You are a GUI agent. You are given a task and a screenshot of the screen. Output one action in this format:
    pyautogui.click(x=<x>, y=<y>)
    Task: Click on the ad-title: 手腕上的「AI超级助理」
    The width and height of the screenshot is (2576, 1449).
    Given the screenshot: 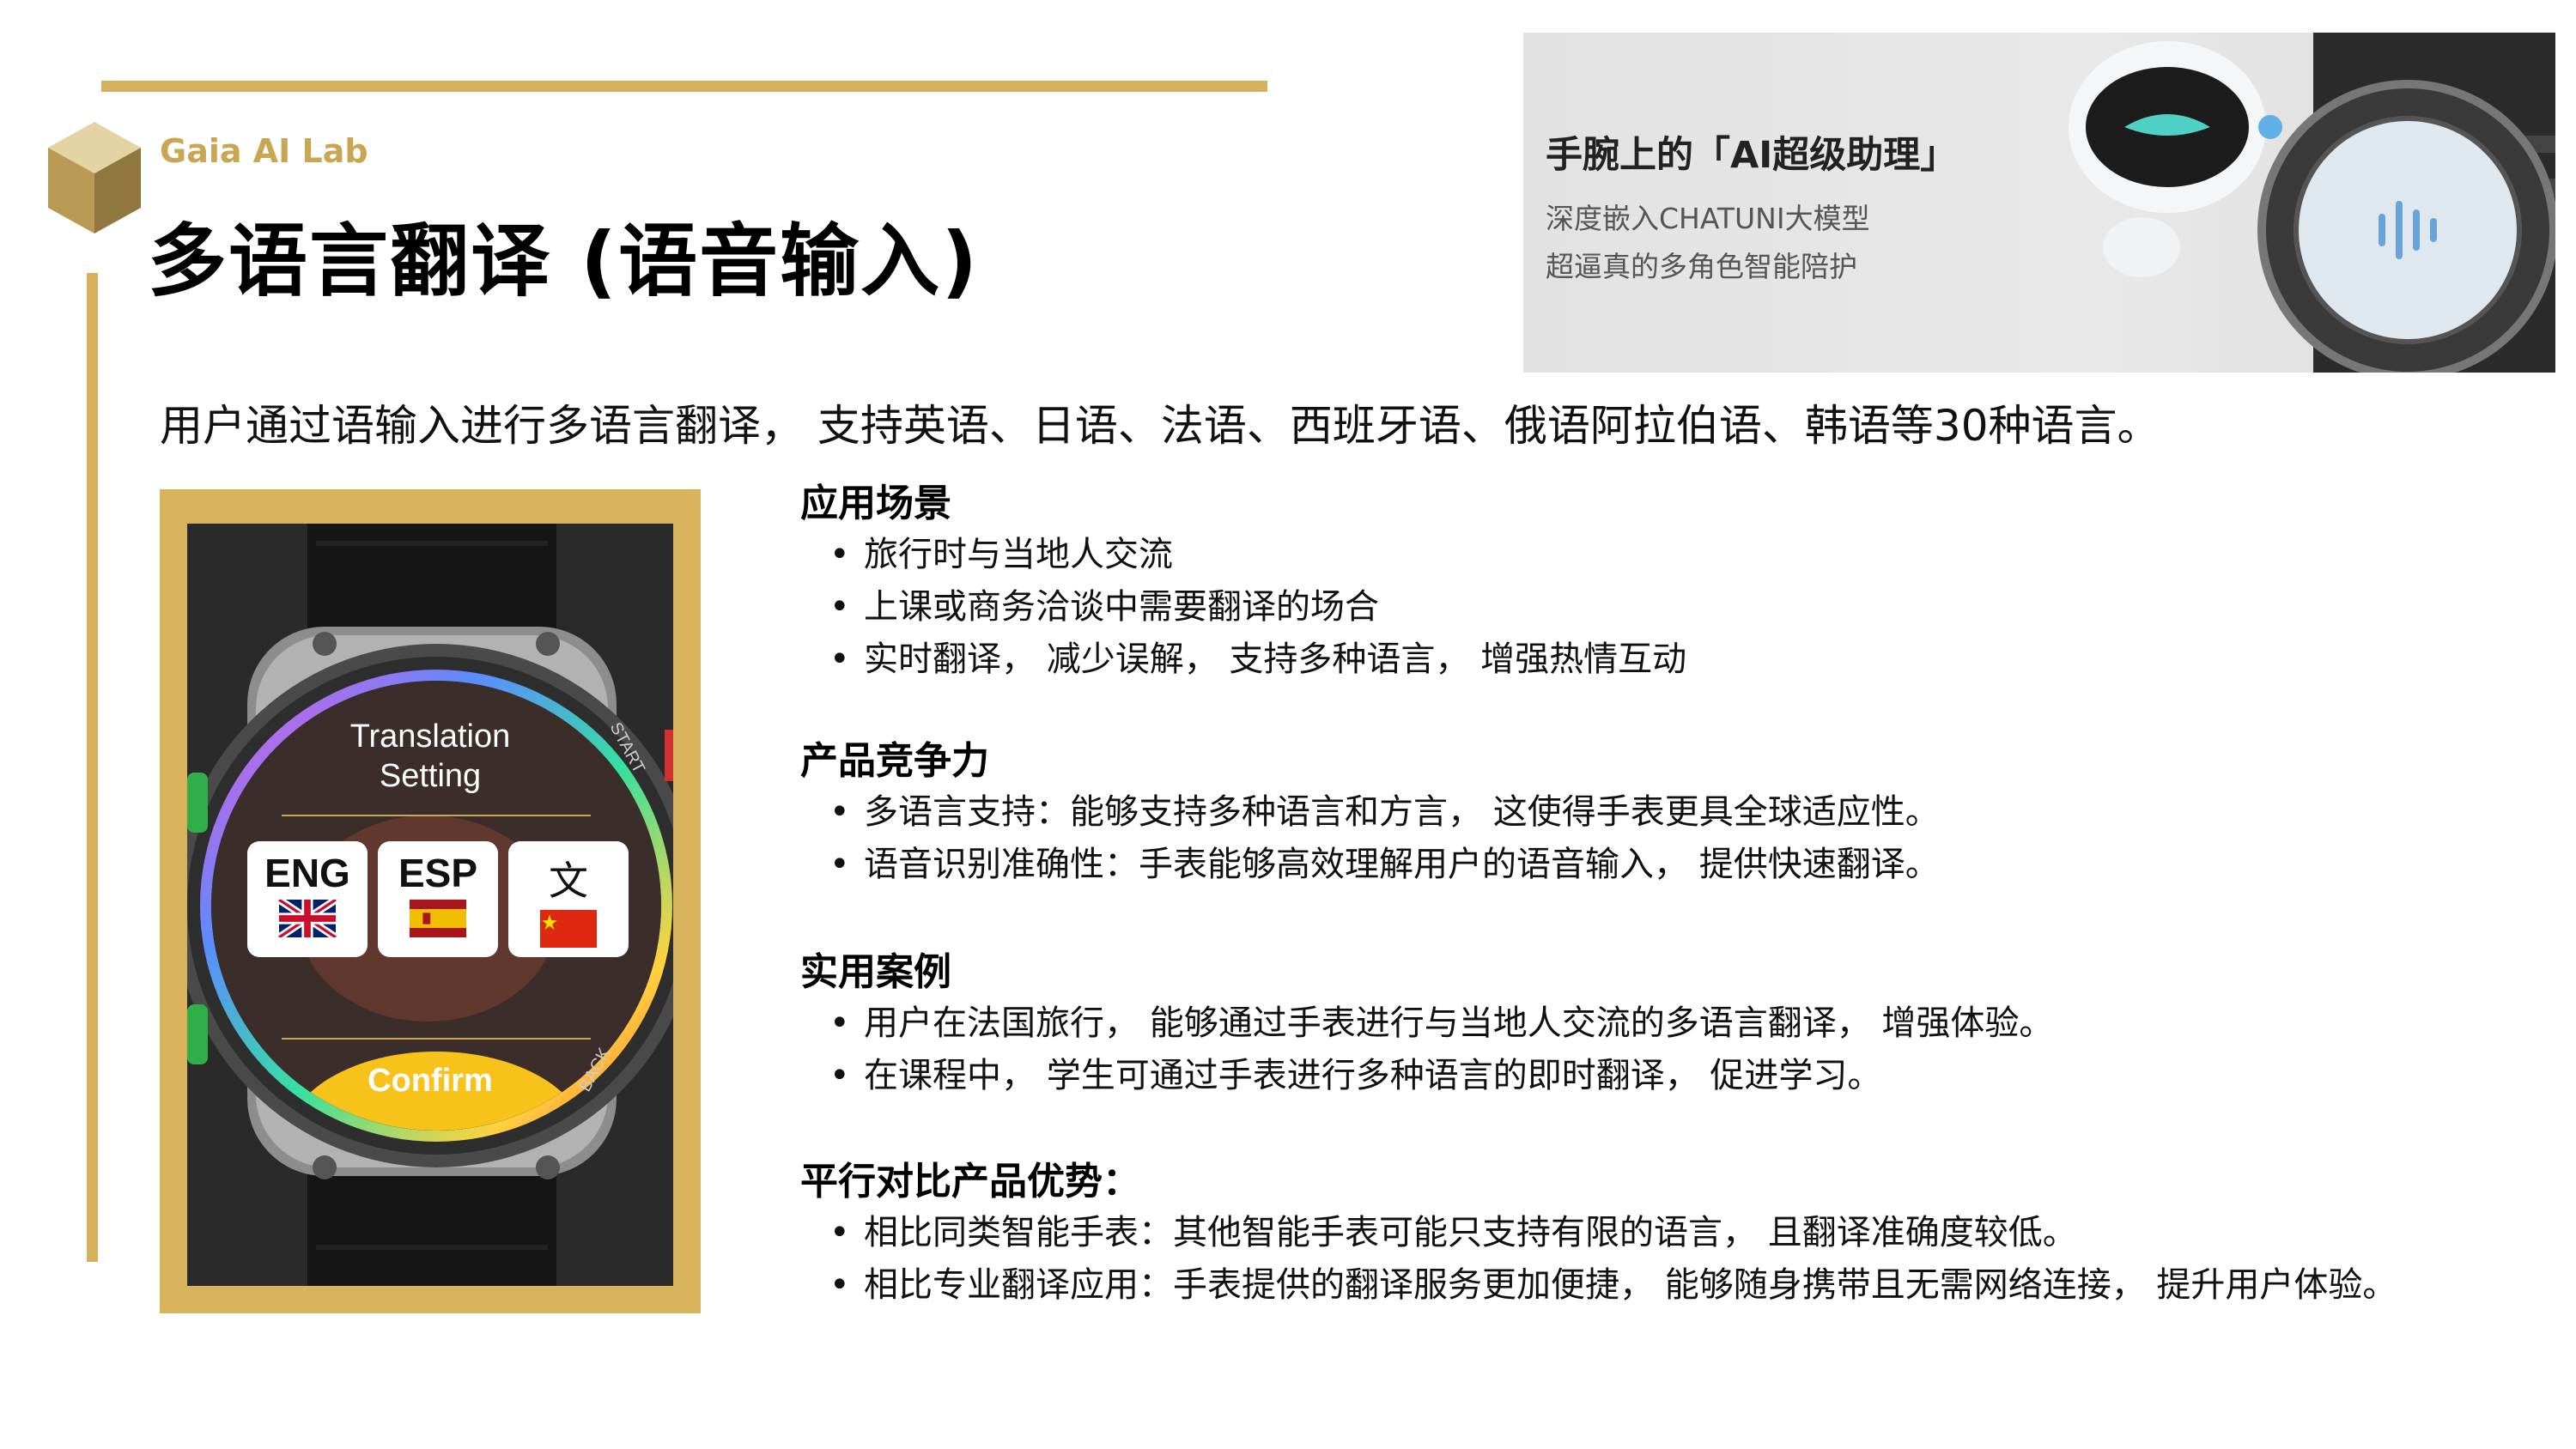 What is the action you would take?
    pyautogui.click(x=1752, y=155)
    